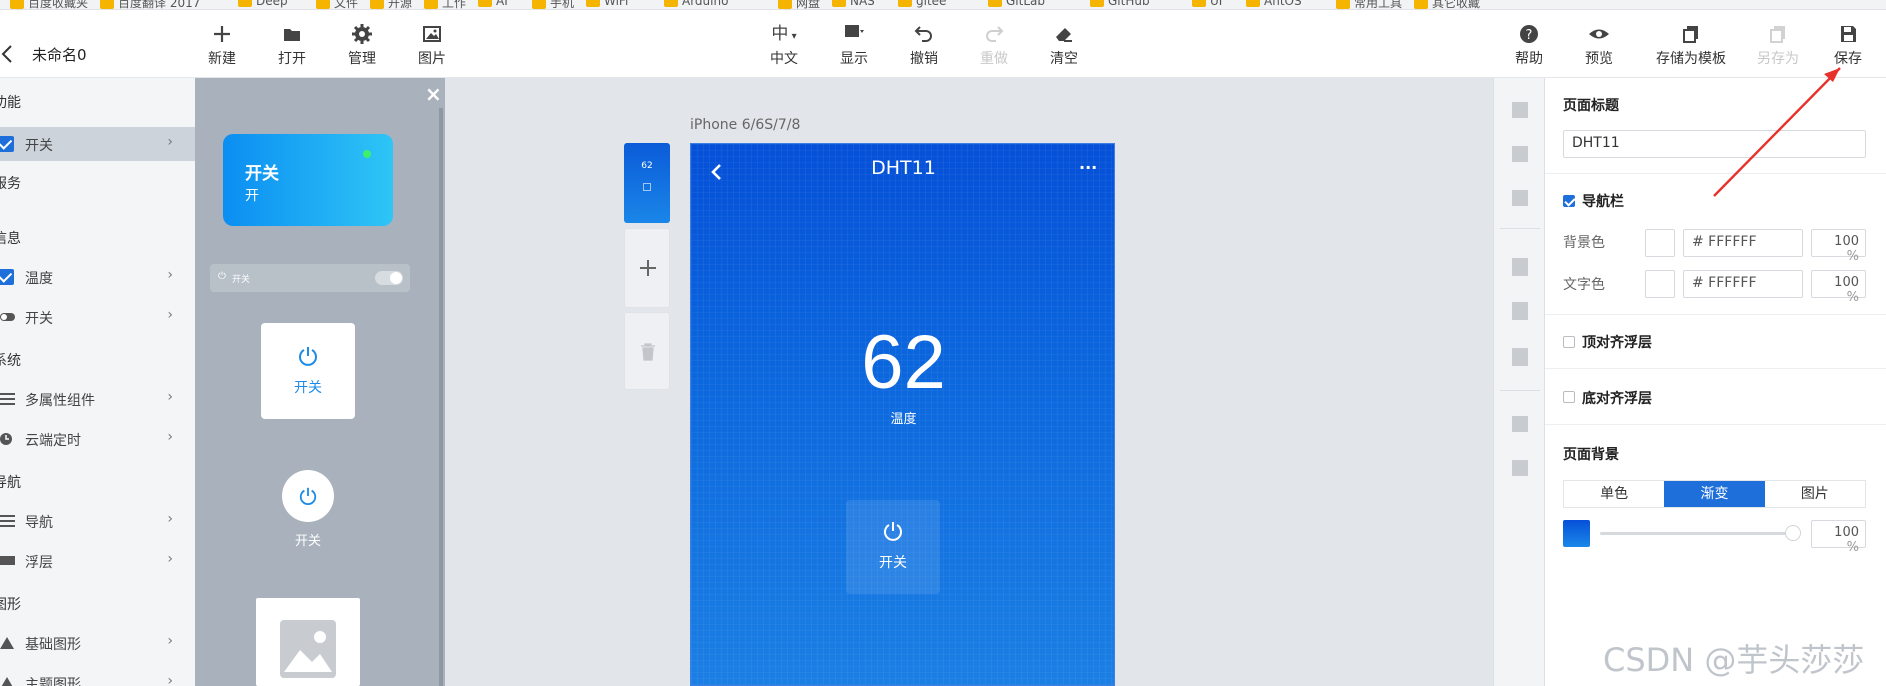  I want to click on project-name: 未命名0, so click(59, 54).